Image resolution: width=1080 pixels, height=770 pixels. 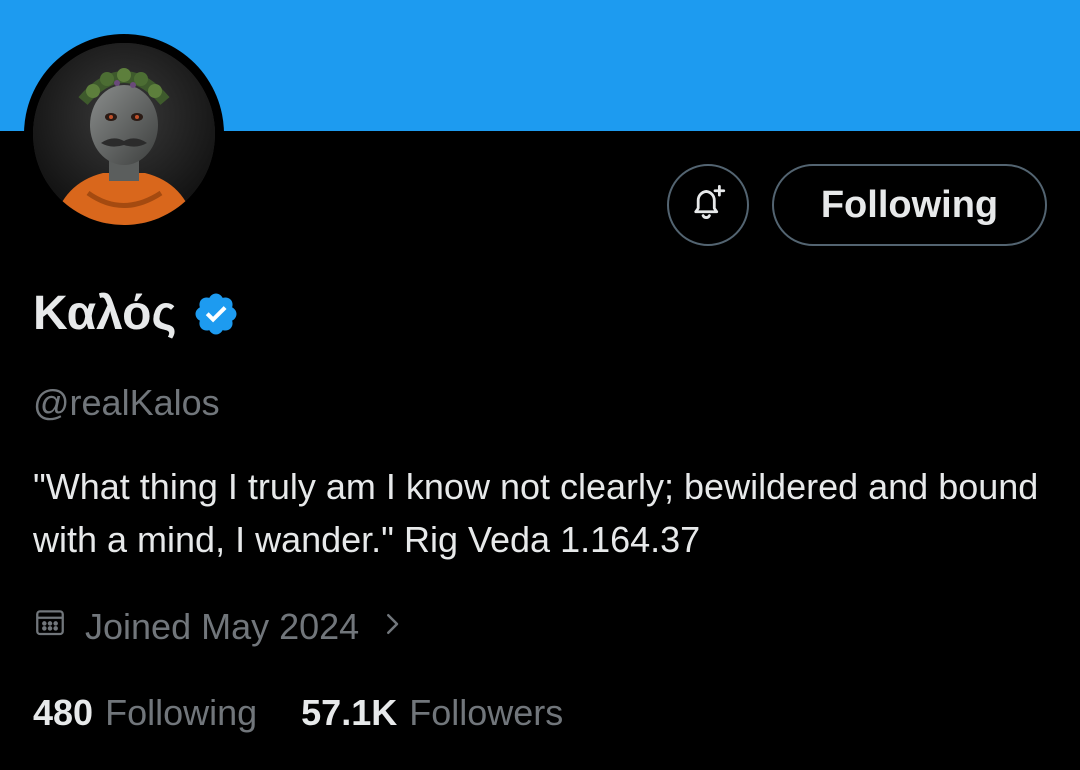 What do you see at coordinates (105, 313) in the screenshot?
I see `display-name: Καλός` at bounding box center [105, 313].